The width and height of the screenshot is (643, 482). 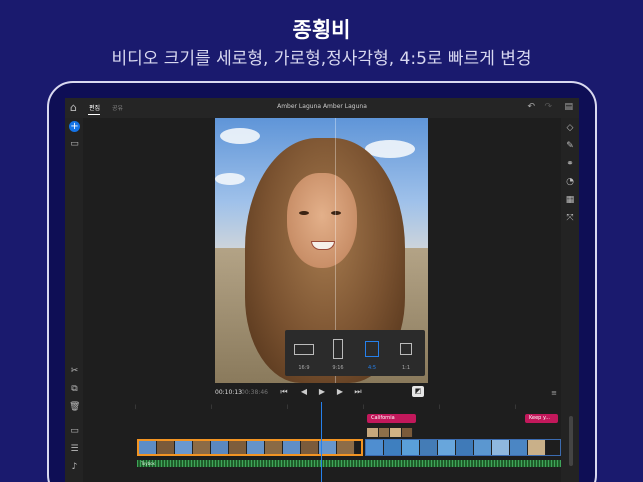 I want to click on audio-icon: ♪, so click(x=74, y=467).